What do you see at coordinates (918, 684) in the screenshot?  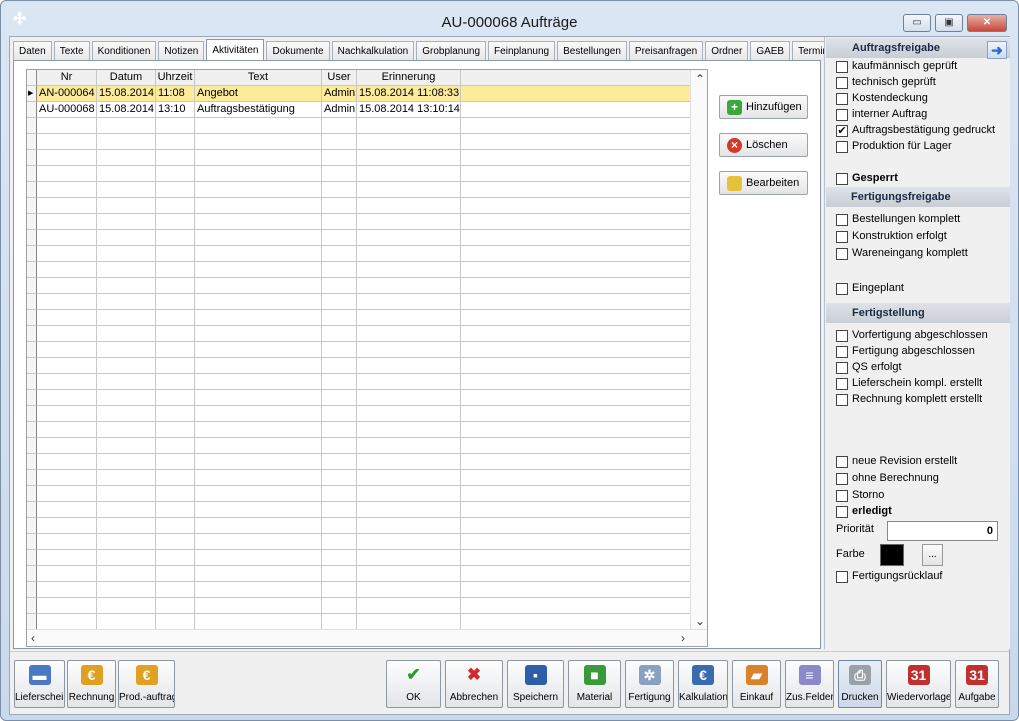 I see `wiedervorlage-button: 31 Wiedervorlage` at bounding box center [918, 684].